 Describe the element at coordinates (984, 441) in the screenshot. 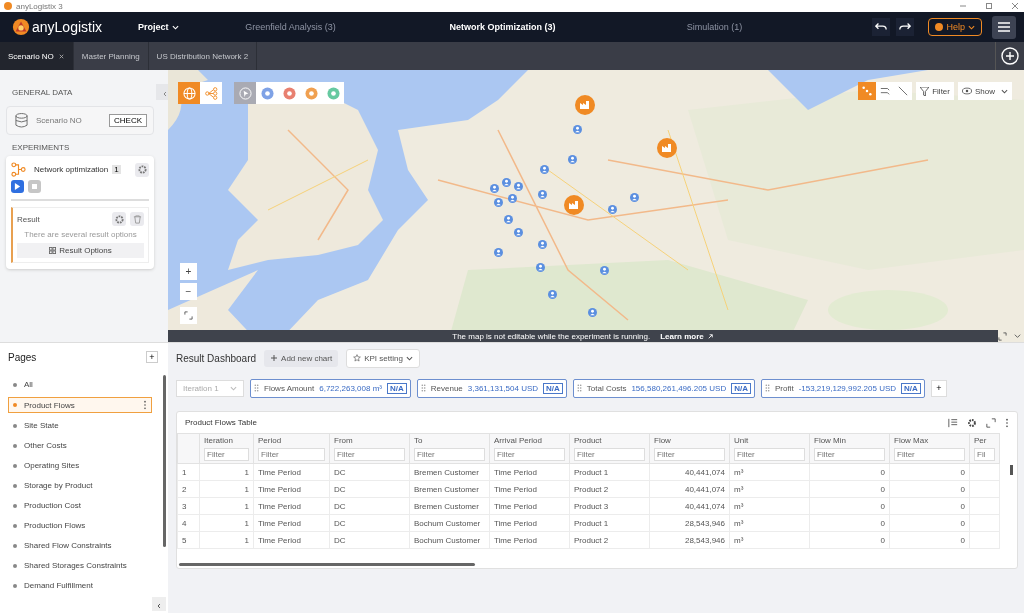

I see `column-header: Per` at that location.